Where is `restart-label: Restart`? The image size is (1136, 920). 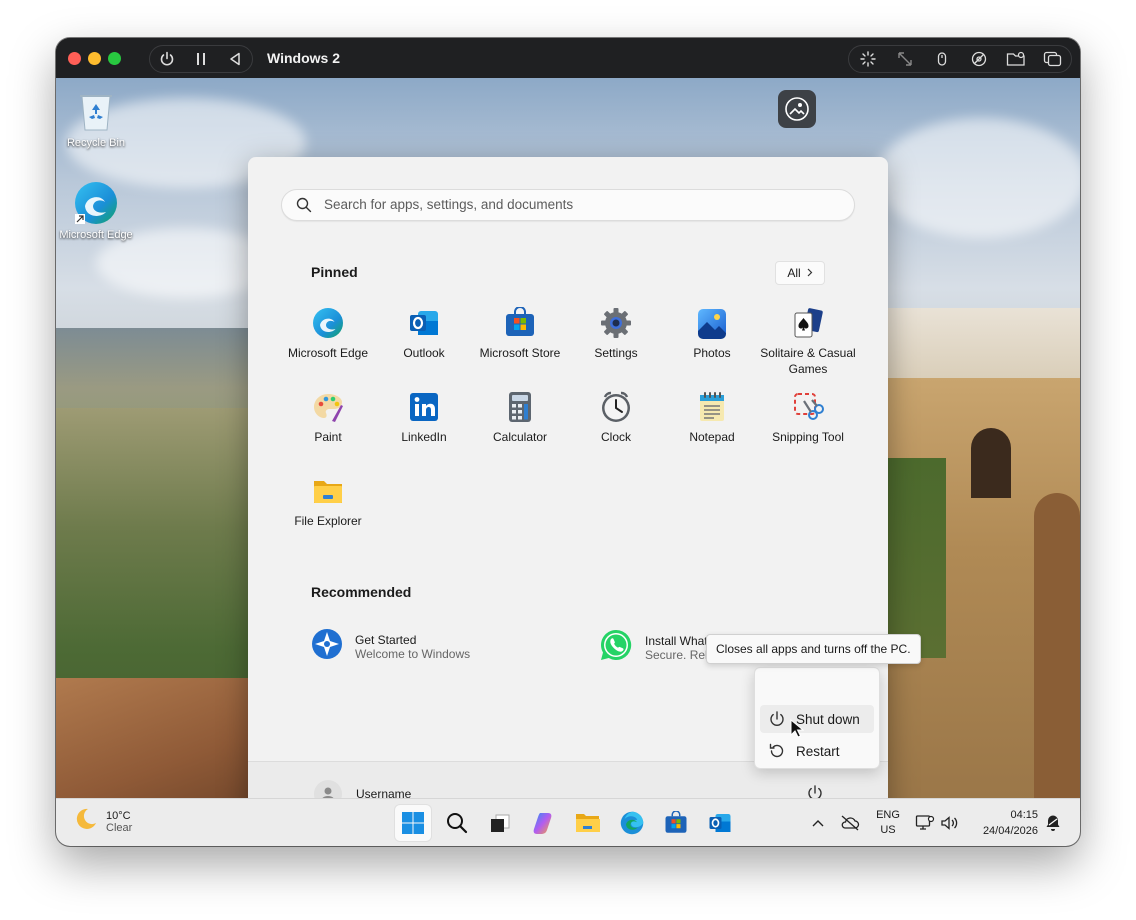 restart-label: Restart is located at coordinates (818, 751).